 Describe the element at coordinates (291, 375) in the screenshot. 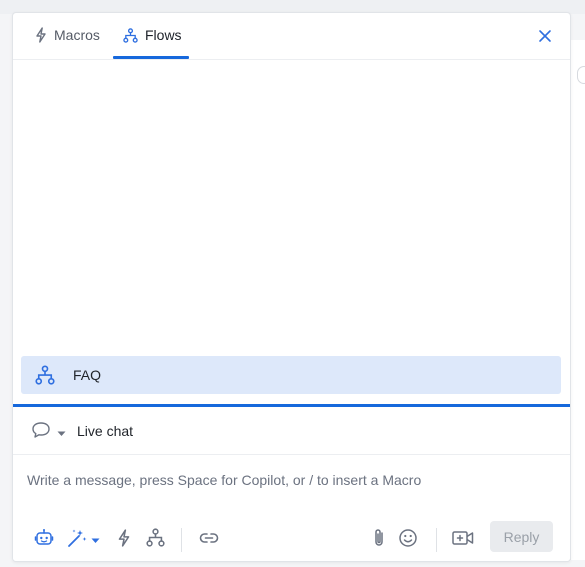

I see `flow-item-faq: FAQ` at that location.